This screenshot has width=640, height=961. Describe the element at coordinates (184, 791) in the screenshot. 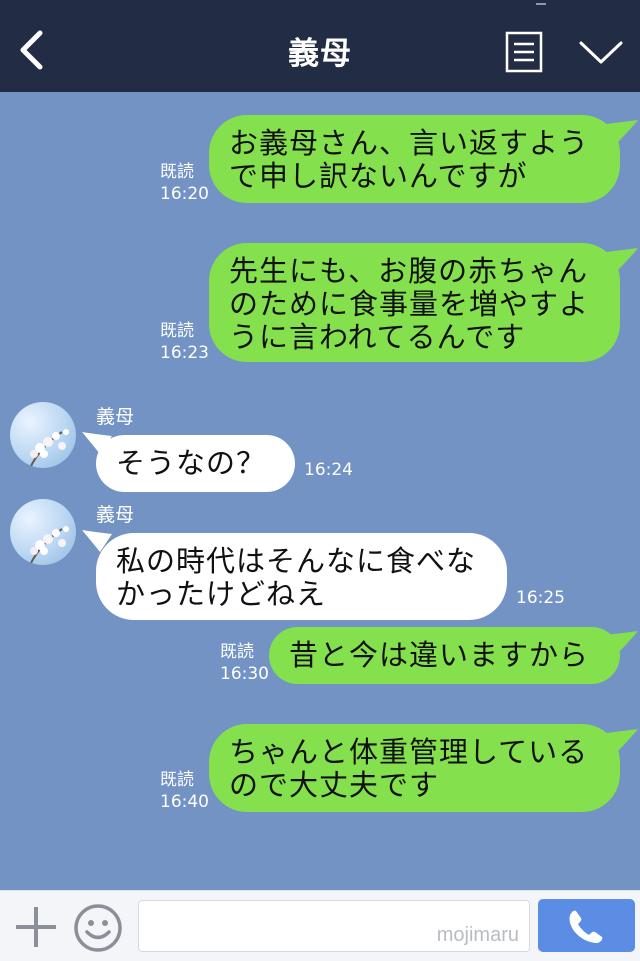

I see `read-receipt: 既読 16:40` at that location.